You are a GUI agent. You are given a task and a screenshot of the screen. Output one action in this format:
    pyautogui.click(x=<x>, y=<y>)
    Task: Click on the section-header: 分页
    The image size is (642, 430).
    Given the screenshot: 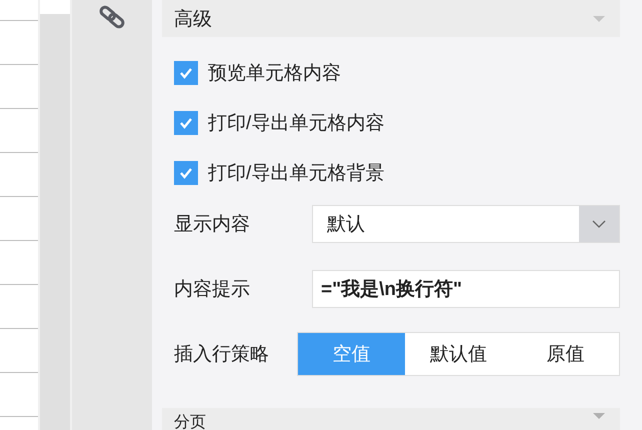 What is the action you would take?
    pyautogui.click(x=391, y=419)
    